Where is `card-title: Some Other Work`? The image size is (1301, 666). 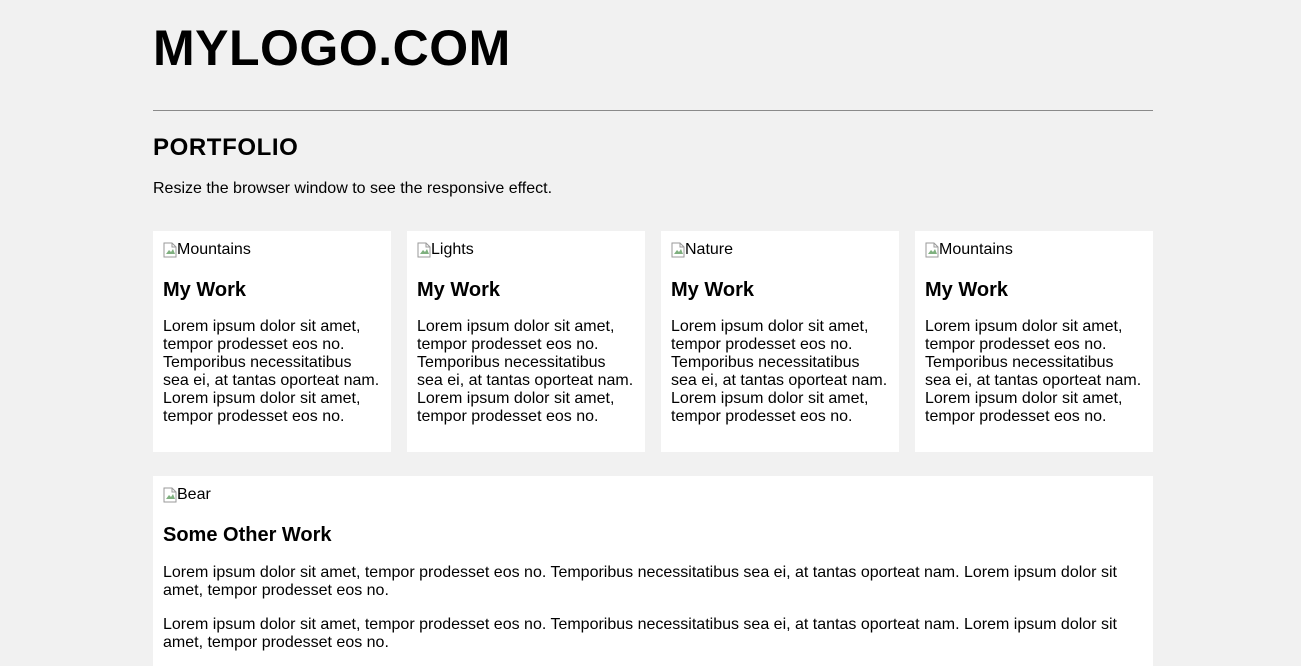
card-title: Some Other Work is located at coordinates (247, 535).